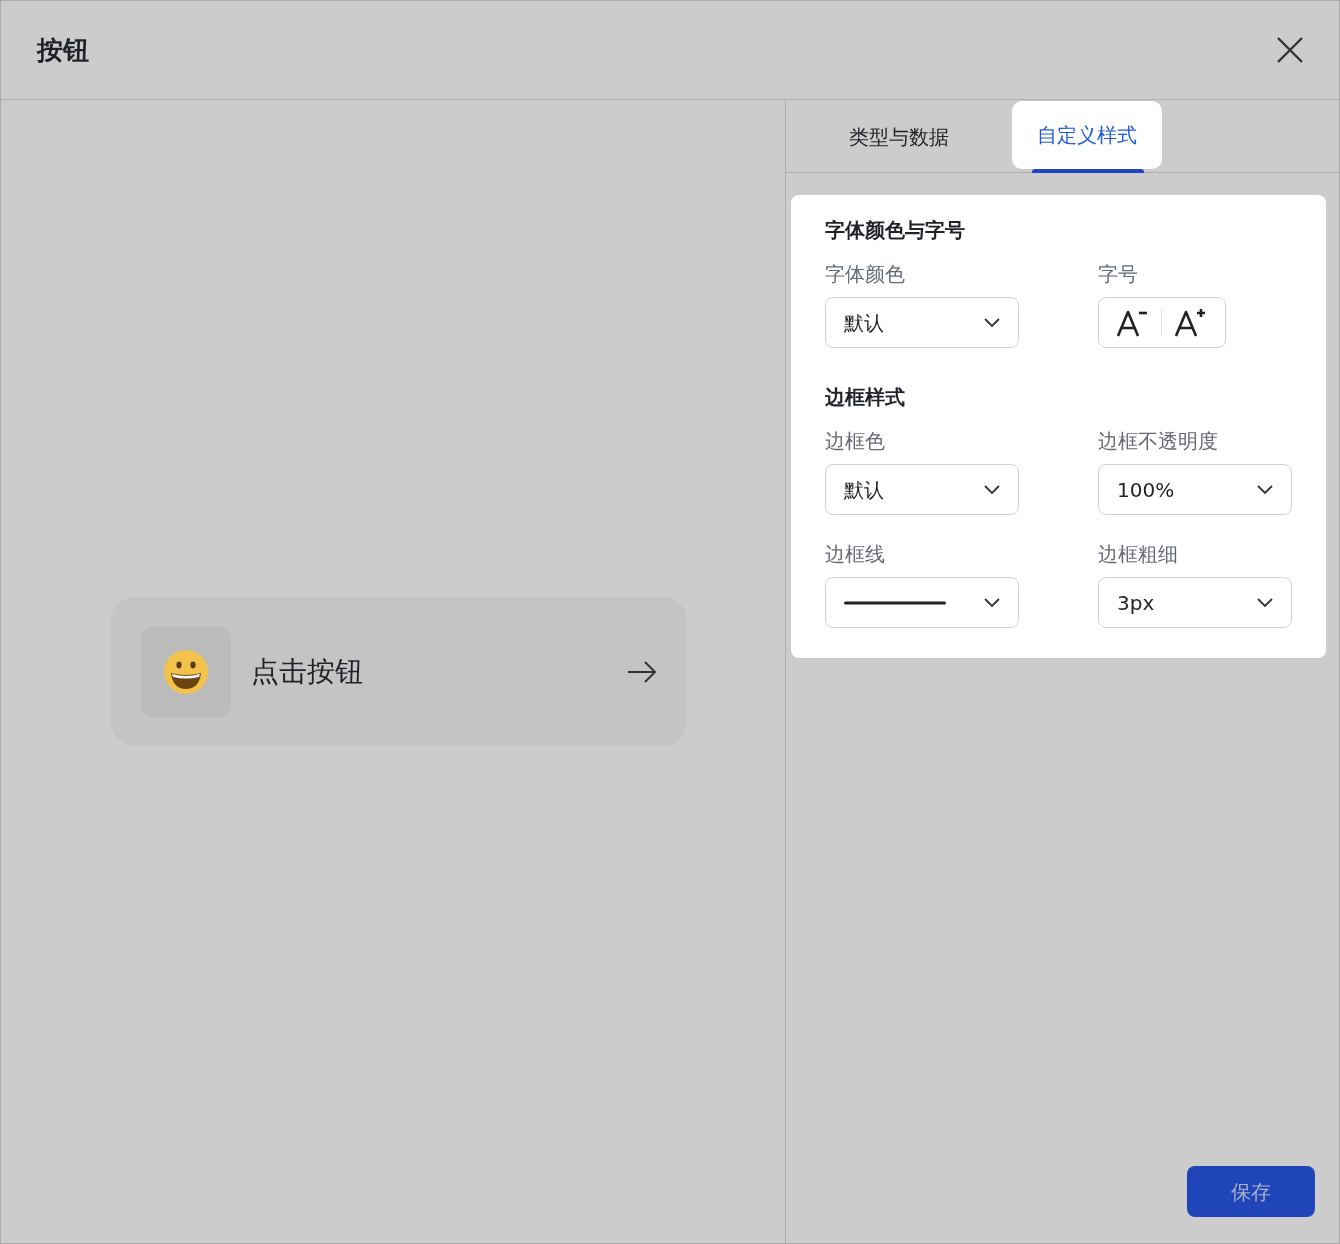 This screenshot has width=1340, height=1244. What do you see at coordinates (895, 602) in the screenshot?
I see `solid-line-icon` at bounding box center [895, 602].